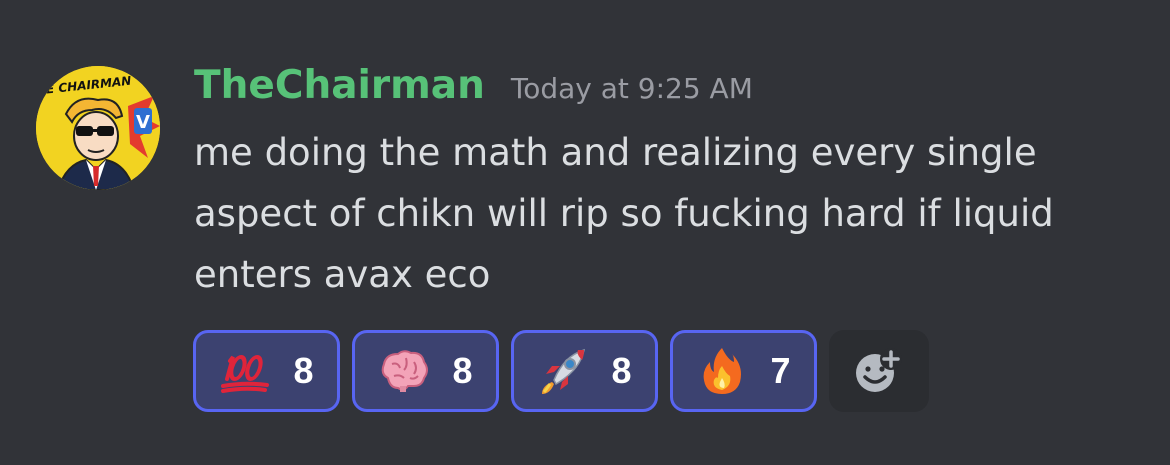  Describe the element at coordinates (780, 370) in the screenshot. I see `reaction-count: 7` at that location.